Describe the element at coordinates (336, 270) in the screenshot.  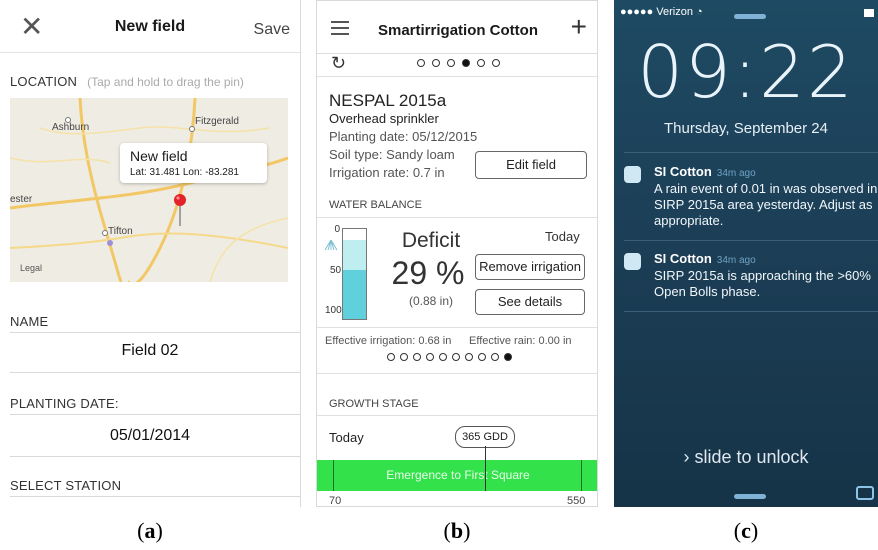
I see `gauge-scale-label: 50` at that location.